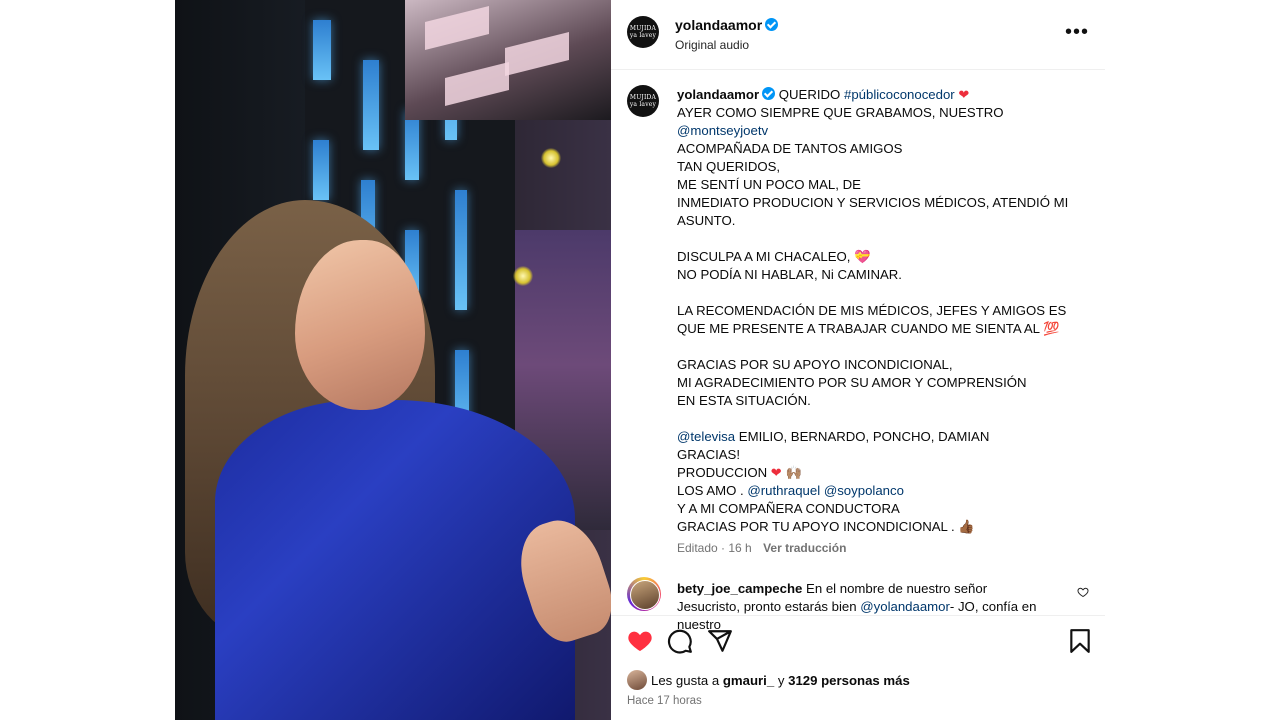  What do you see at coordinates (804, 548) in the screenshot?
I see `see-translation-link: Ver traducción` at bounding box center [804, 548].